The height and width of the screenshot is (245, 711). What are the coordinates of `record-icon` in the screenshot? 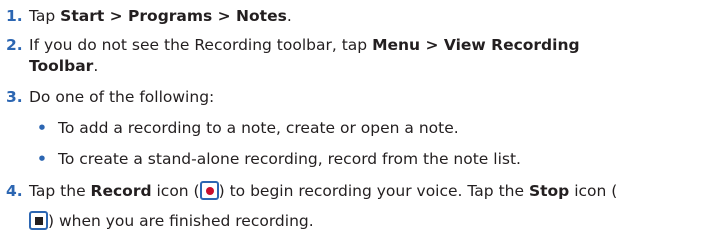 It's located at (209, 190).